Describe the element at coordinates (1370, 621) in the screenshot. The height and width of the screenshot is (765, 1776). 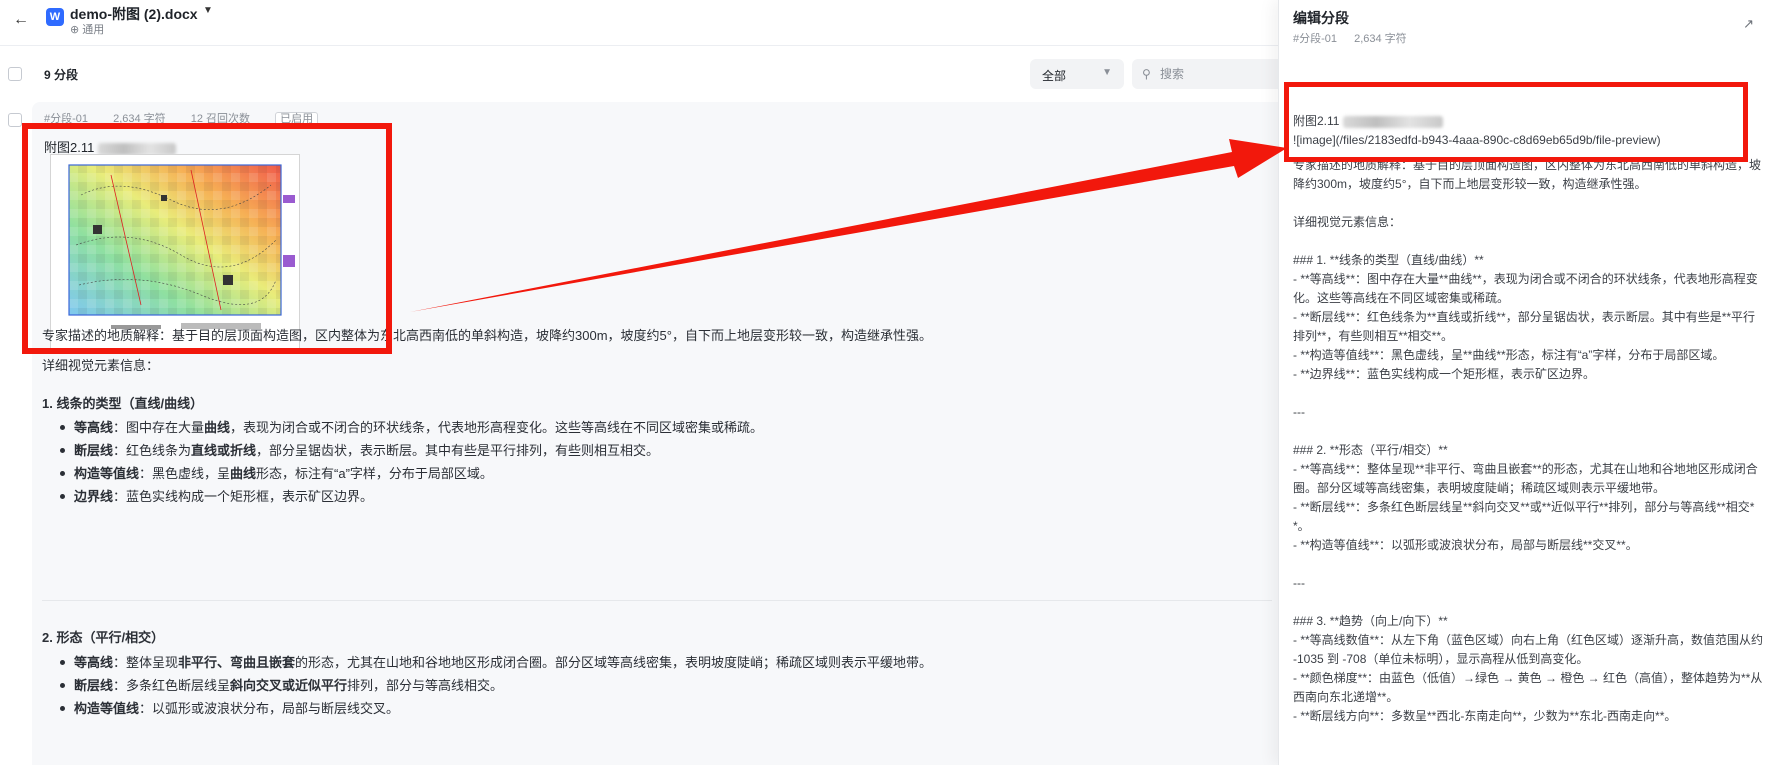
I see `editor-line: ### 3. **趋势（向上/向下）**` at that location.